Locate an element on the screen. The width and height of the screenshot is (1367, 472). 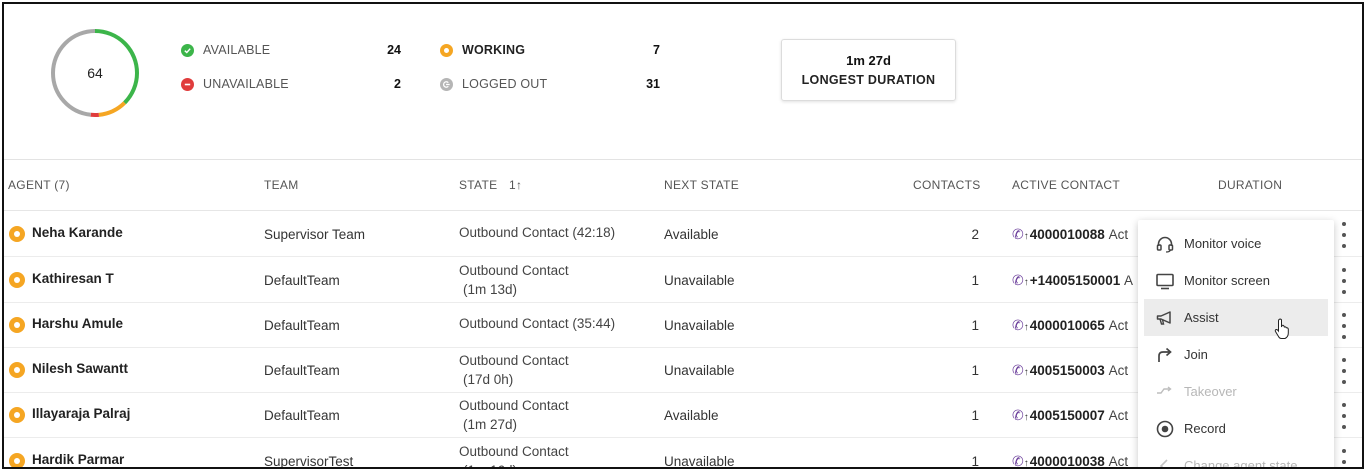
agent-name: Kathiresan T is located at coordinates (73, 278).